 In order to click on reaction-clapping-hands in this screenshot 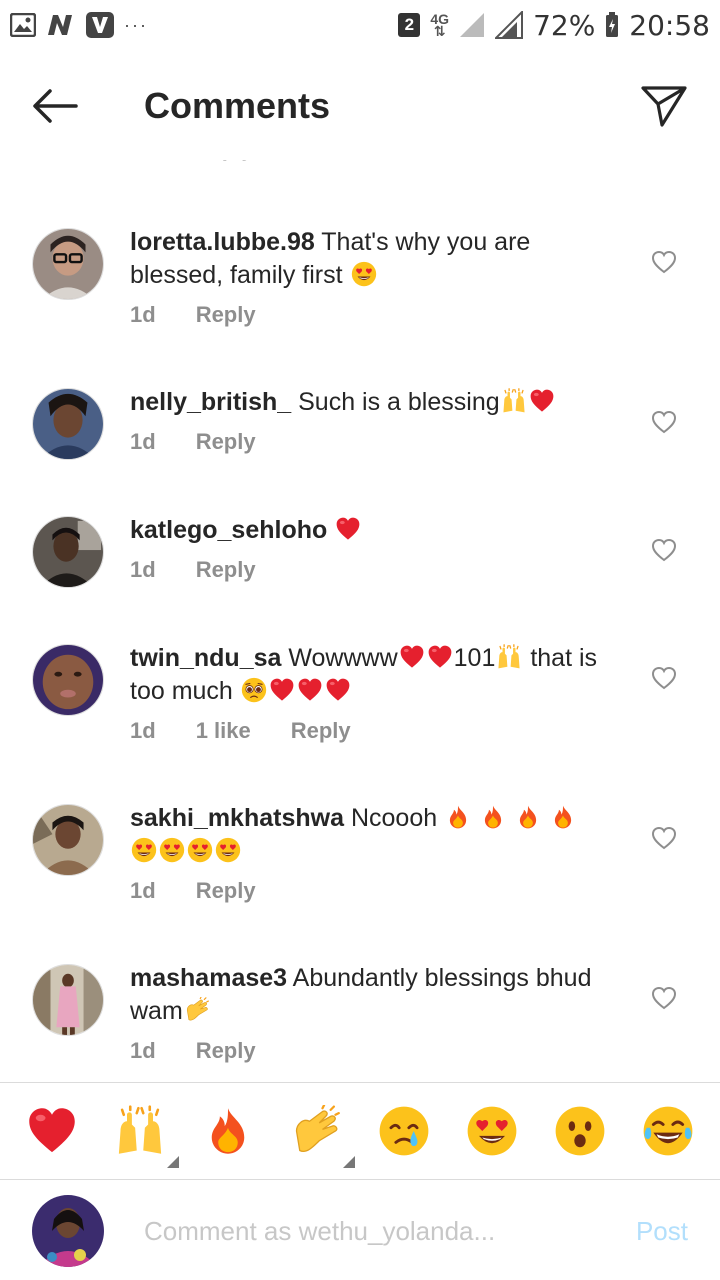, I will do `click(320, 1134)`.